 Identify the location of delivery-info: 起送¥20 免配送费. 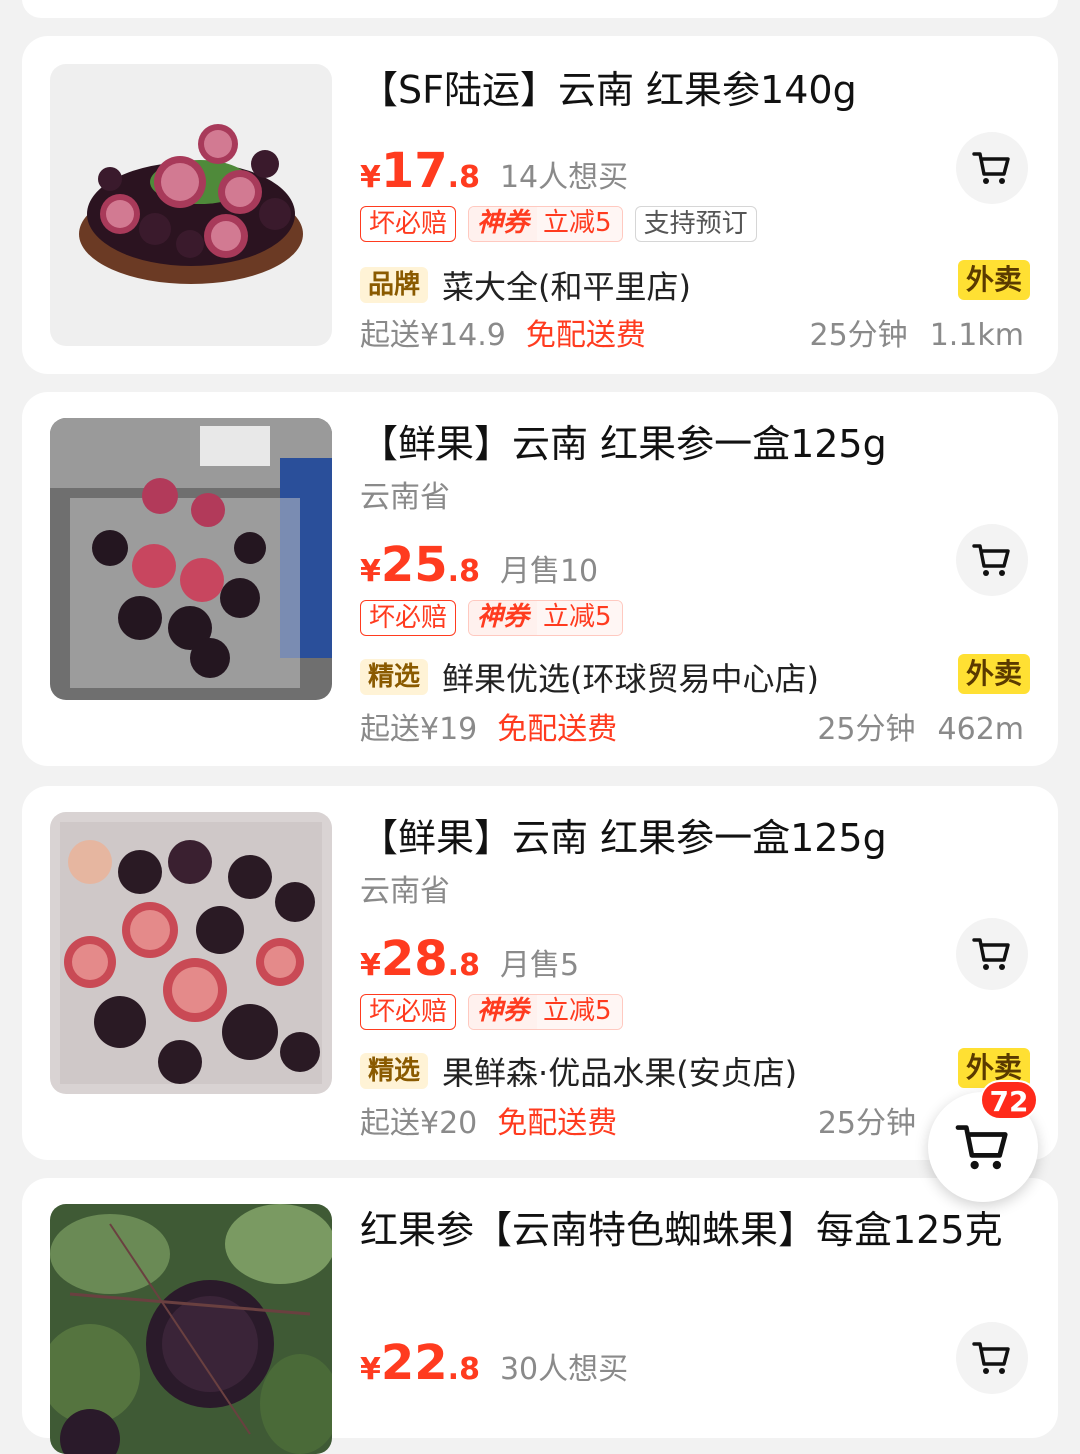
(488, 1120).